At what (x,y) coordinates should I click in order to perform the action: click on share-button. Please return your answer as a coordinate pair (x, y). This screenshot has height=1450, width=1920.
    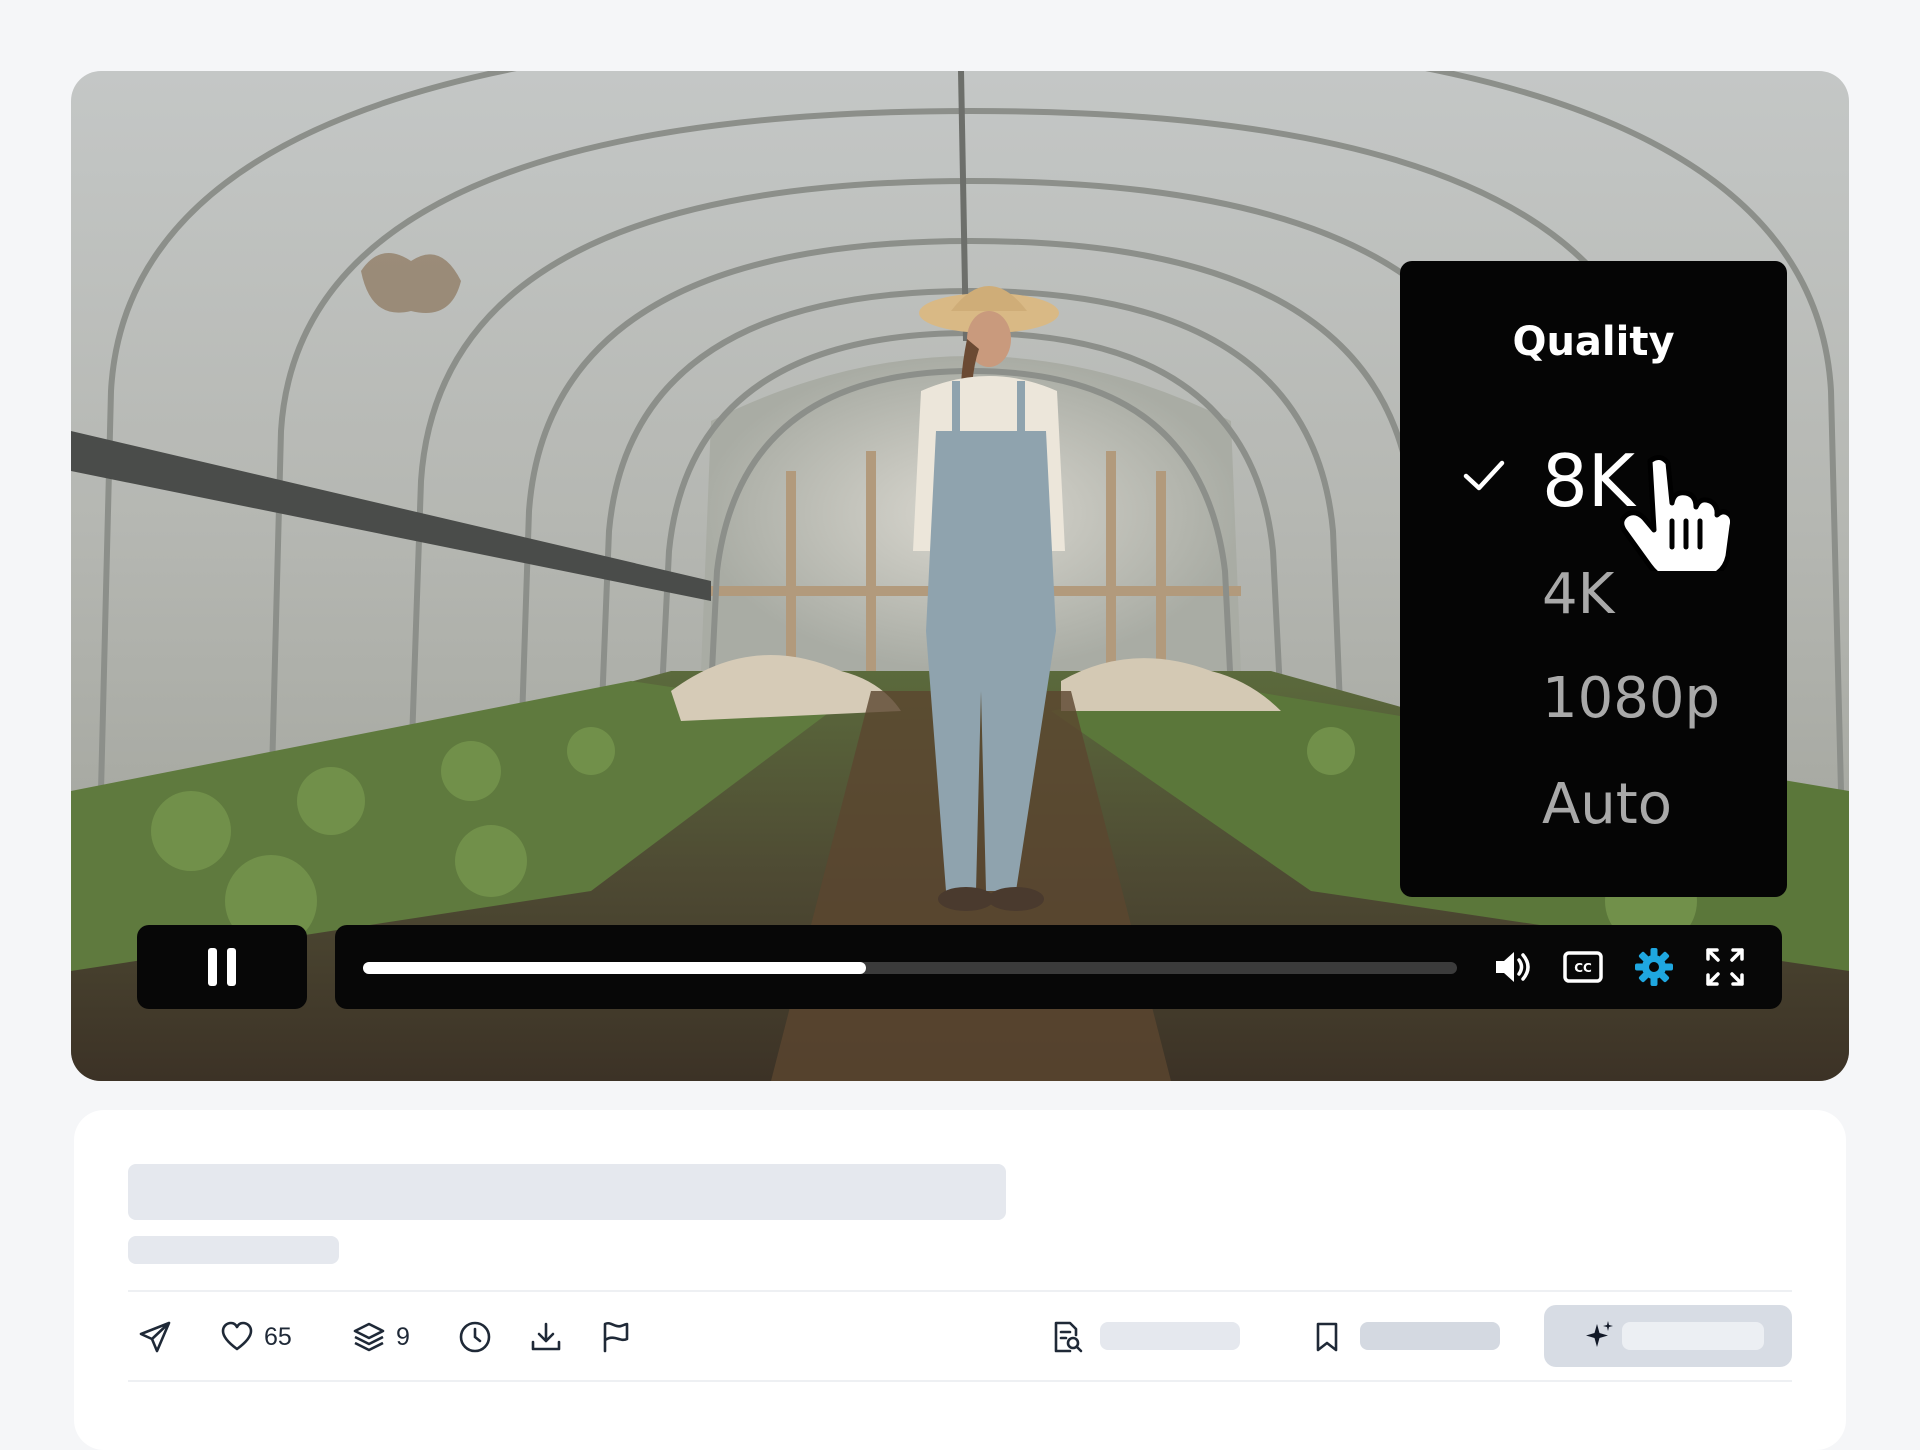
    Looking at the image, I should click on (155, 1337).